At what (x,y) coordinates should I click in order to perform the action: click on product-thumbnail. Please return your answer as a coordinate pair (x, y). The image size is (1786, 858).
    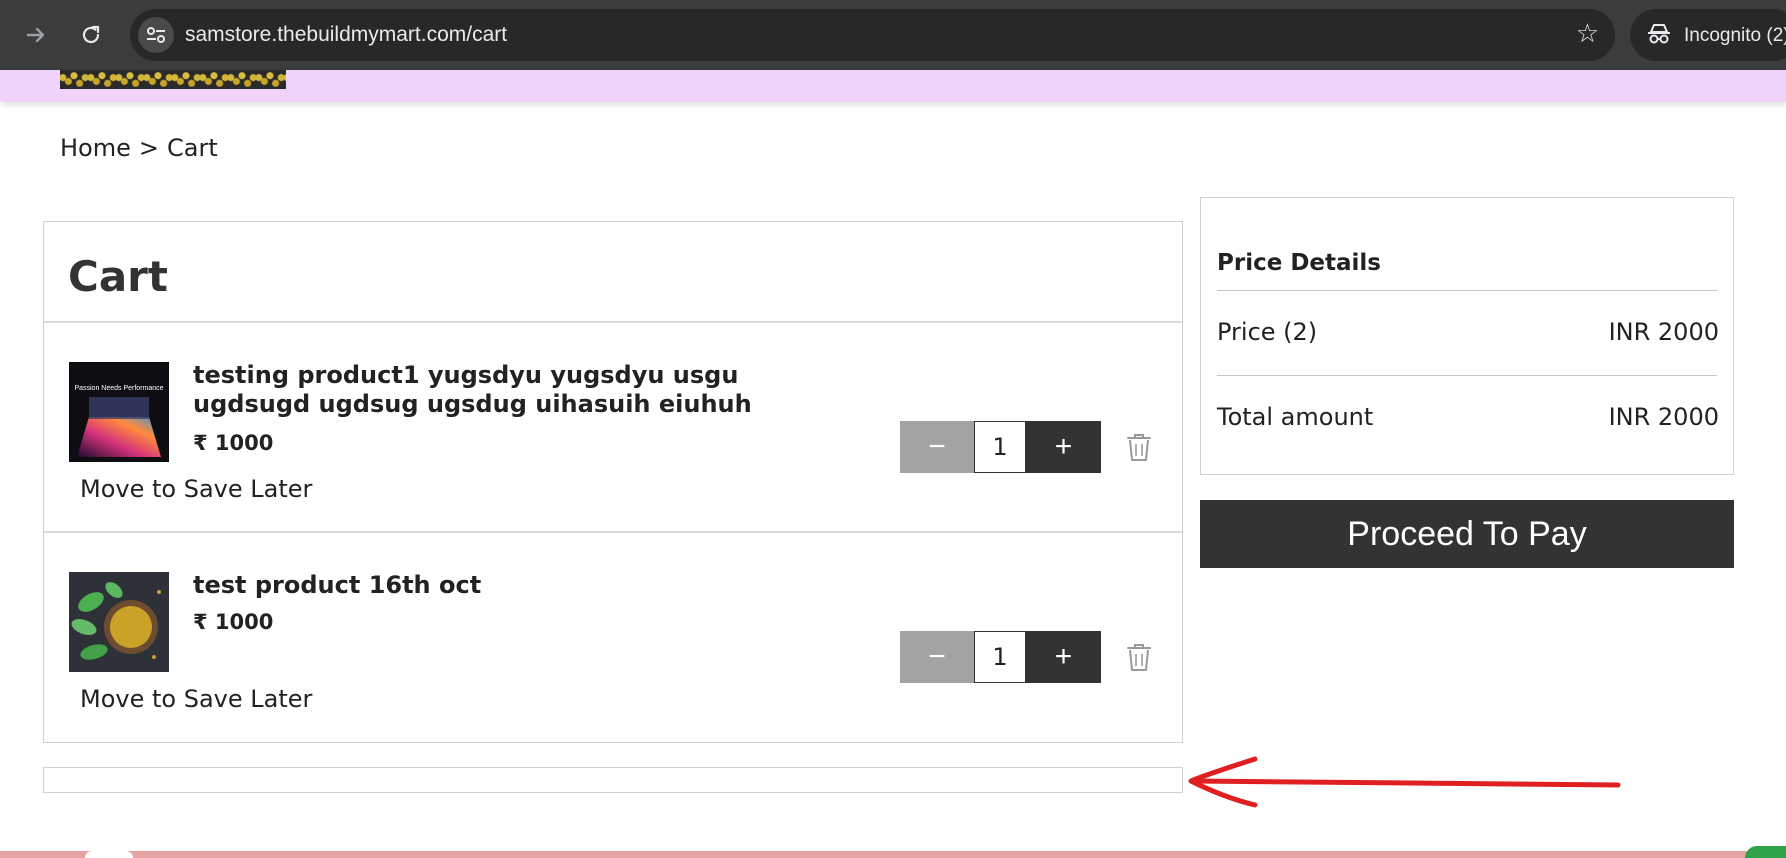
    Looking at the image, I should click on (119, 622).